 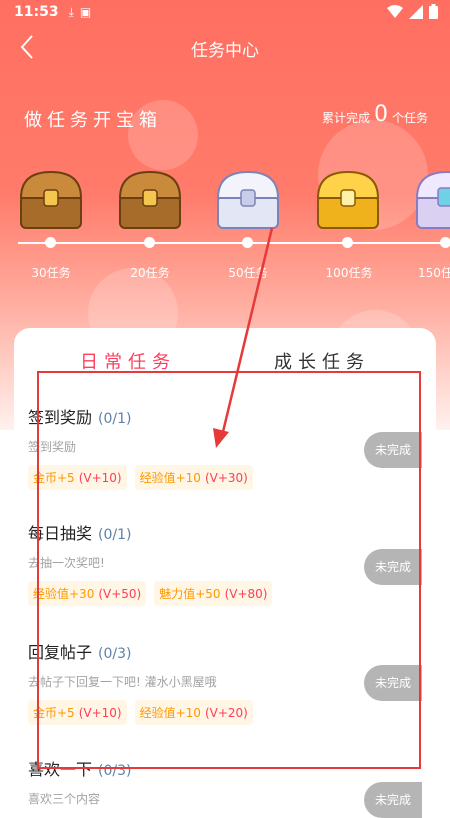 I want to click on download-icon: ⤓, so click(x=71, y=11).